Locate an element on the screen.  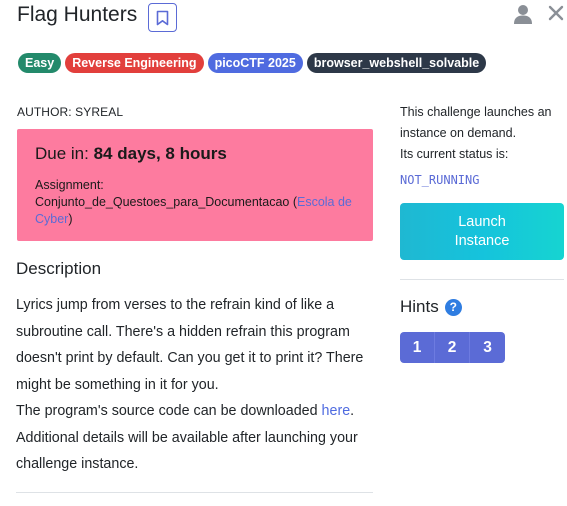
author-label: AUTHOR: SYREAL is located at coordinates (70, 112).